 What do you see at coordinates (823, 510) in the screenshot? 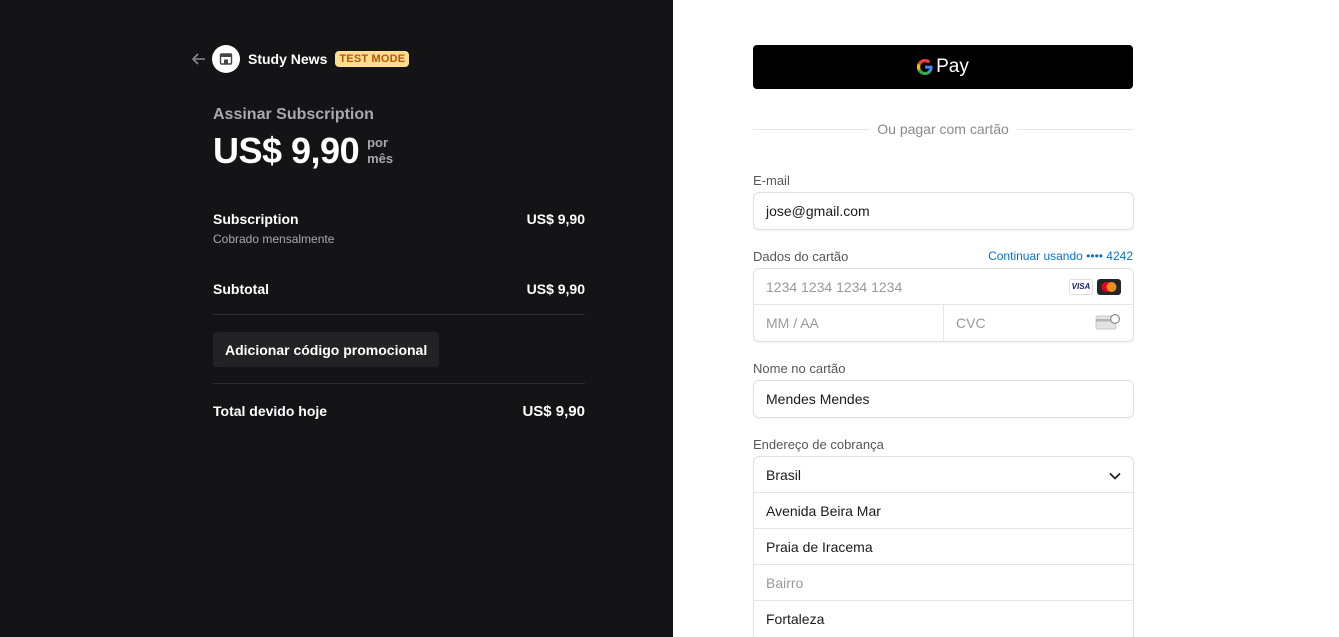
I see `address-line1-value: Avenida Beira Mar` at bounding box center [823, 510].